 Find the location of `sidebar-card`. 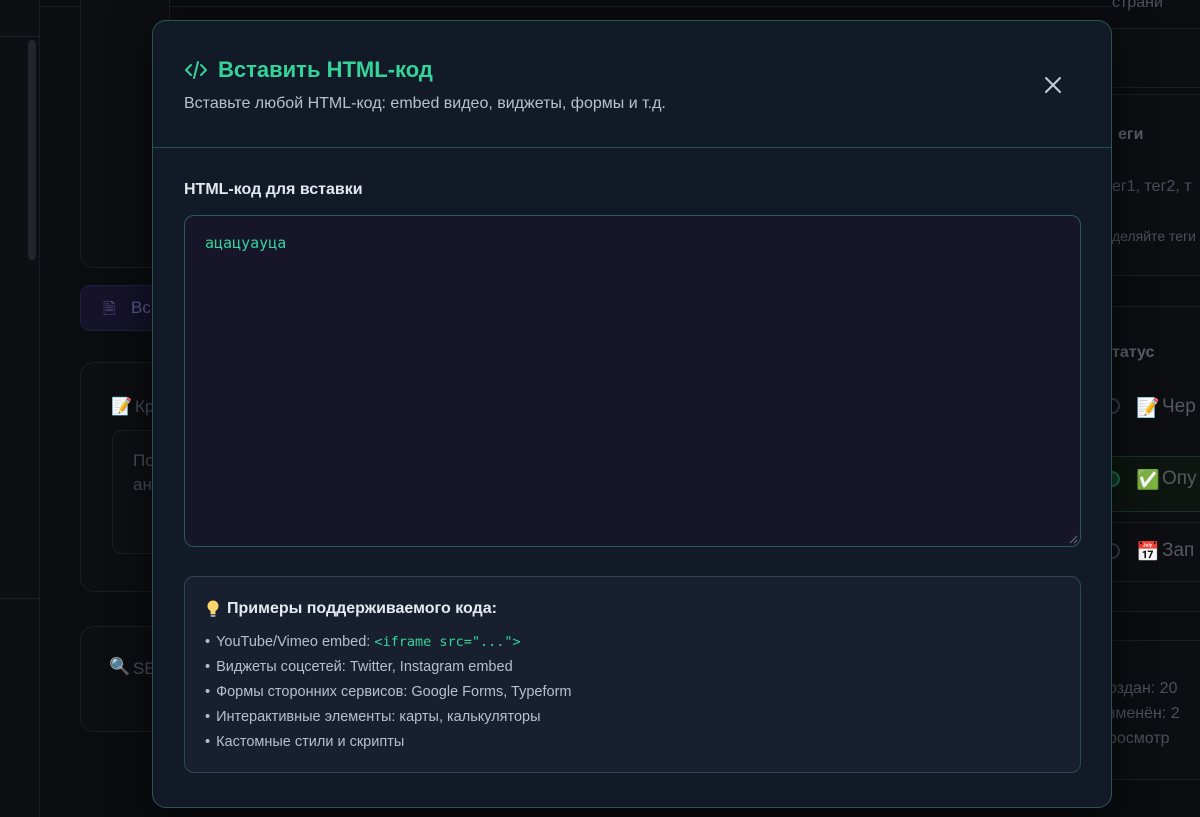

sidebar-card is located at coordinates (1156, 58).